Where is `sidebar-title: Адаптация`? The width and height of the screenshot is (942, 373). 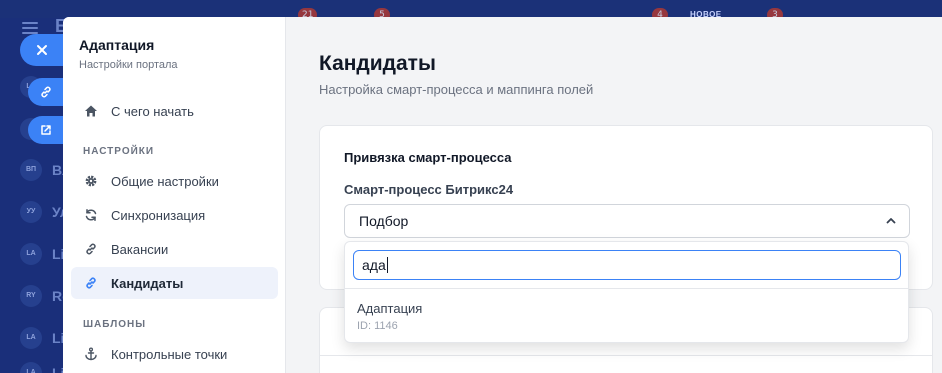
sidebar-title: Адаптация is located at coordinates (117, 45).